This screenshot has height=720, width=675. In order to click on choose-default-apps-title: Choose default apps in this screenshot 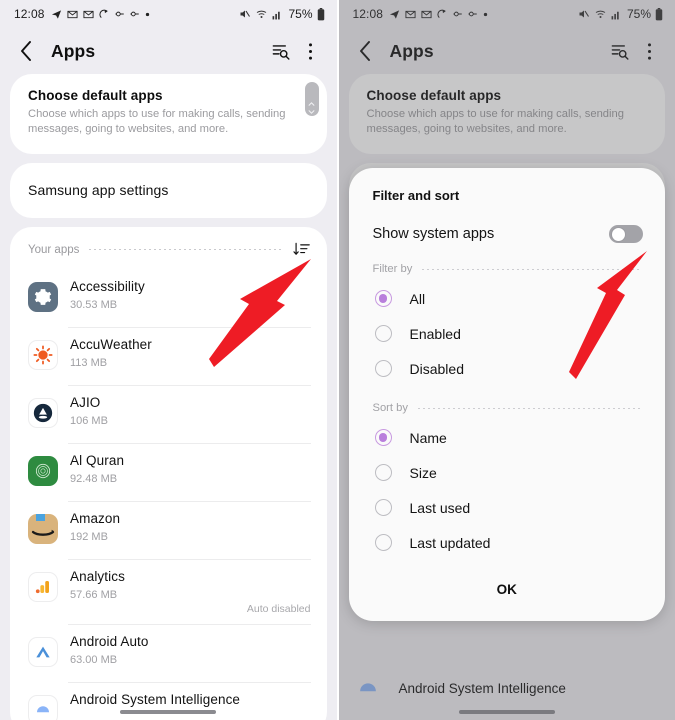, I will do `click(95, 95)`.